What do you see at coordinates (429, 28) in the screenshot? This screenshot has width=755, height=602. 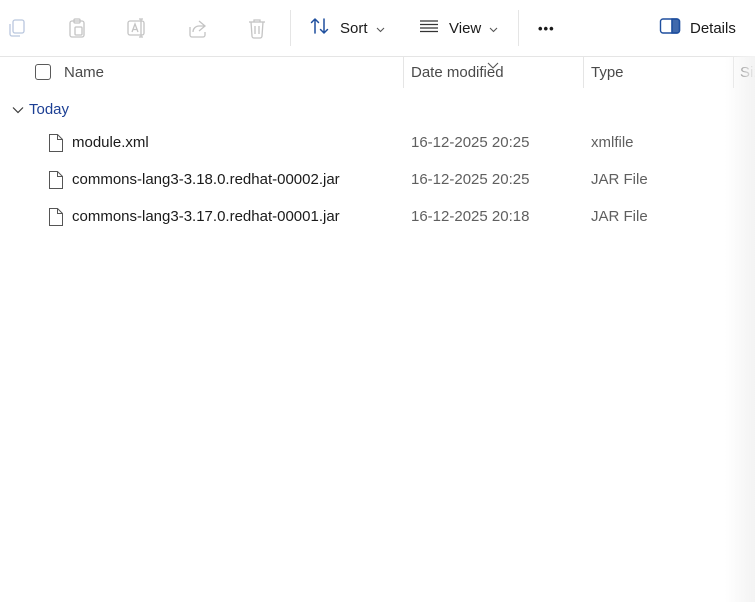 I see `view-icon` at bounding box center [429, 28].